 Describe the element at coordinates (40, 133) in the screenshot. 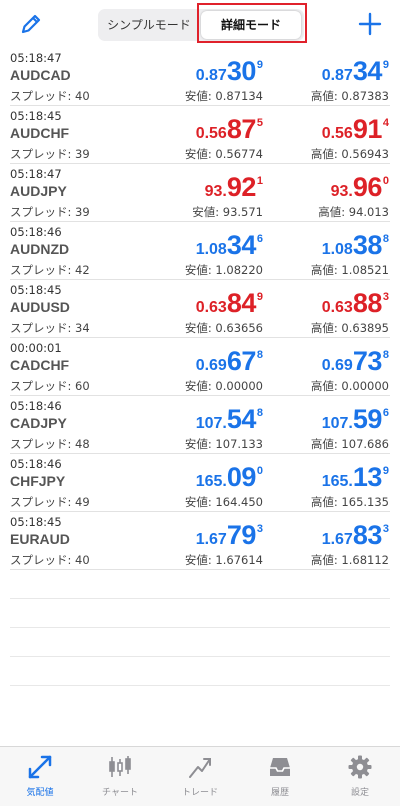

I see `quote-symbol: AUDCHF` at that location.